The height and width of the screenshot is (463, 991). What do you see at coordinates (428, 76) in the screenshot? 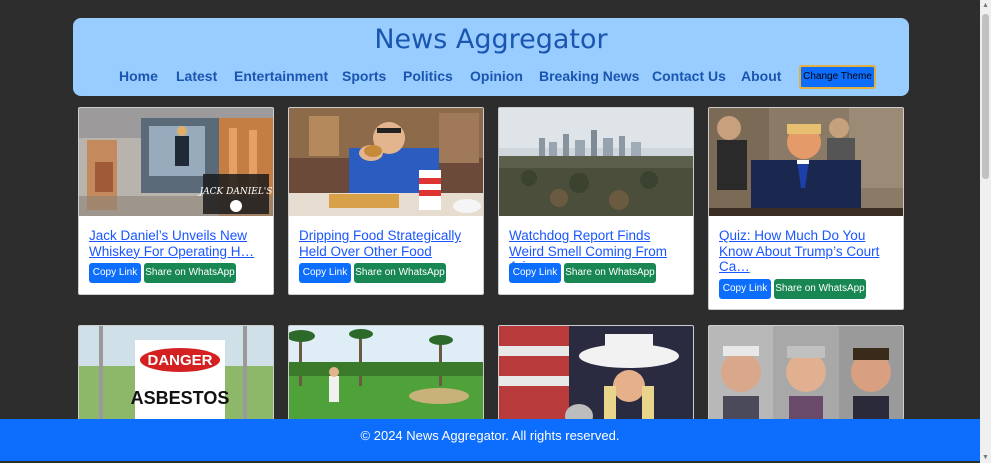
I see `nav-politics: Politics` at bounding box center [428, 76].